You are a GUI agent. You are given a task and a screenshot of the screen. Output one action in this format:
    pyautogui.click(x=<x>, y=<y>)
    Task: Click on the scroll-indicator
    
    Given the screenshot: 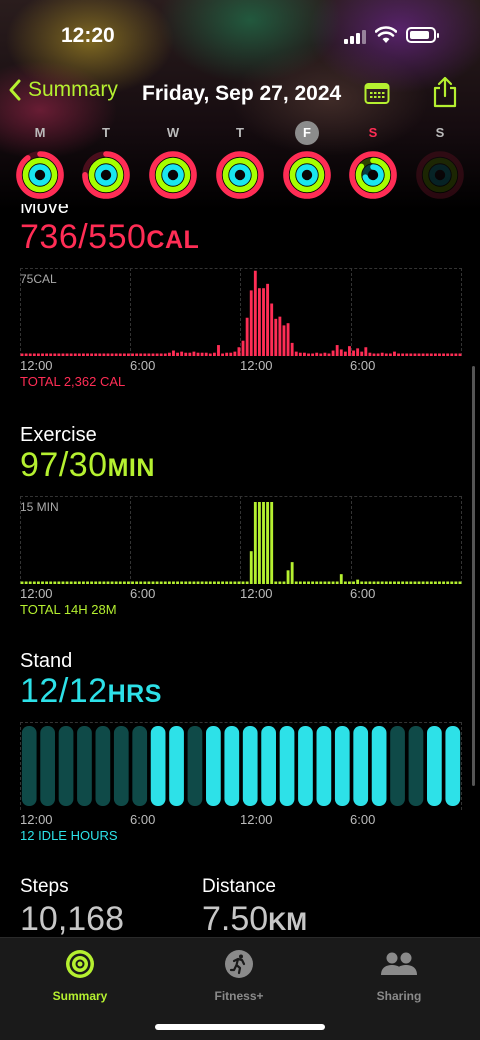 What is the action you would take?
    pyautogui.click(x=473, y=576)
    